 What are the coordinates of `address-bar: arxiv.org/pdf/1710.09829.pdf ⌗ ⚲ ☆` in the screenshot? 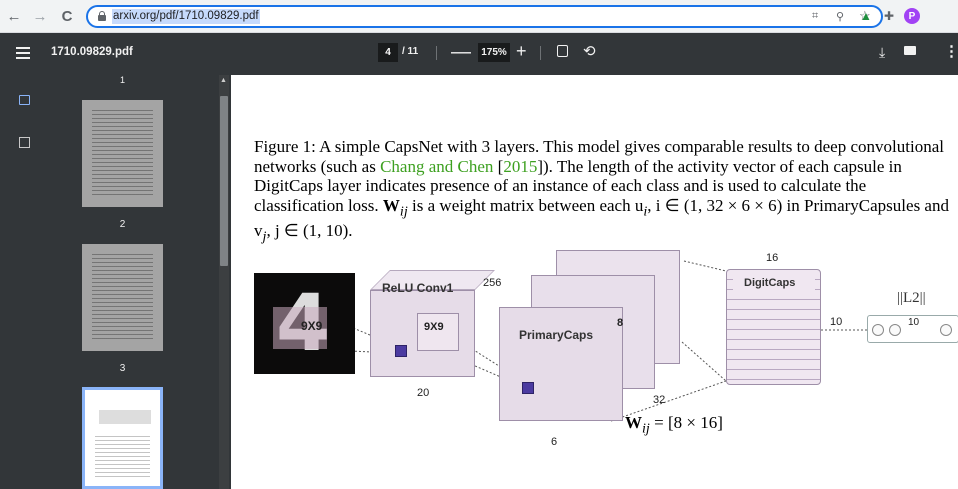 It's located at (484, 16).